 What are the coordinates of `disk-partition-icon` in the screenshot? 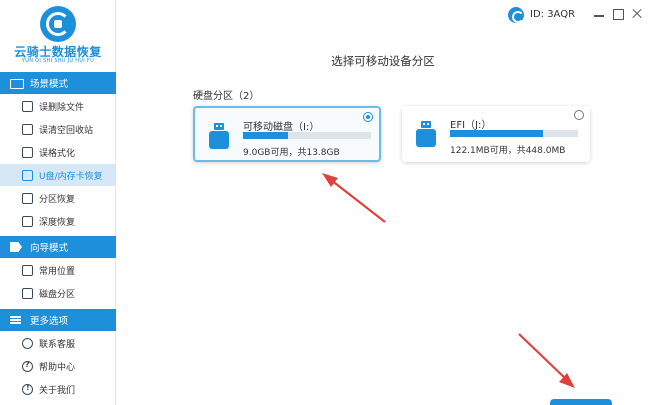 It's located at (27, 293).